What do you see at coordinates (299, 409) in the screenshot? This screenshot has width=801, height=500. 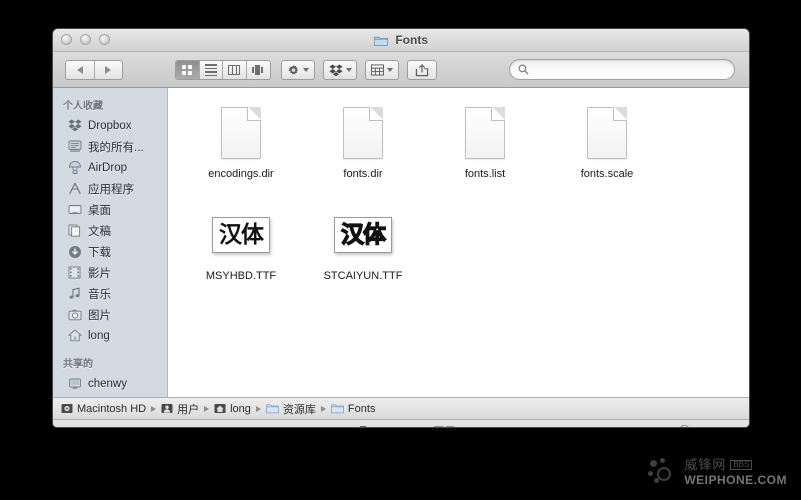 I see `breadcrumb-label: 资源库` at bounding box center [299, 409].